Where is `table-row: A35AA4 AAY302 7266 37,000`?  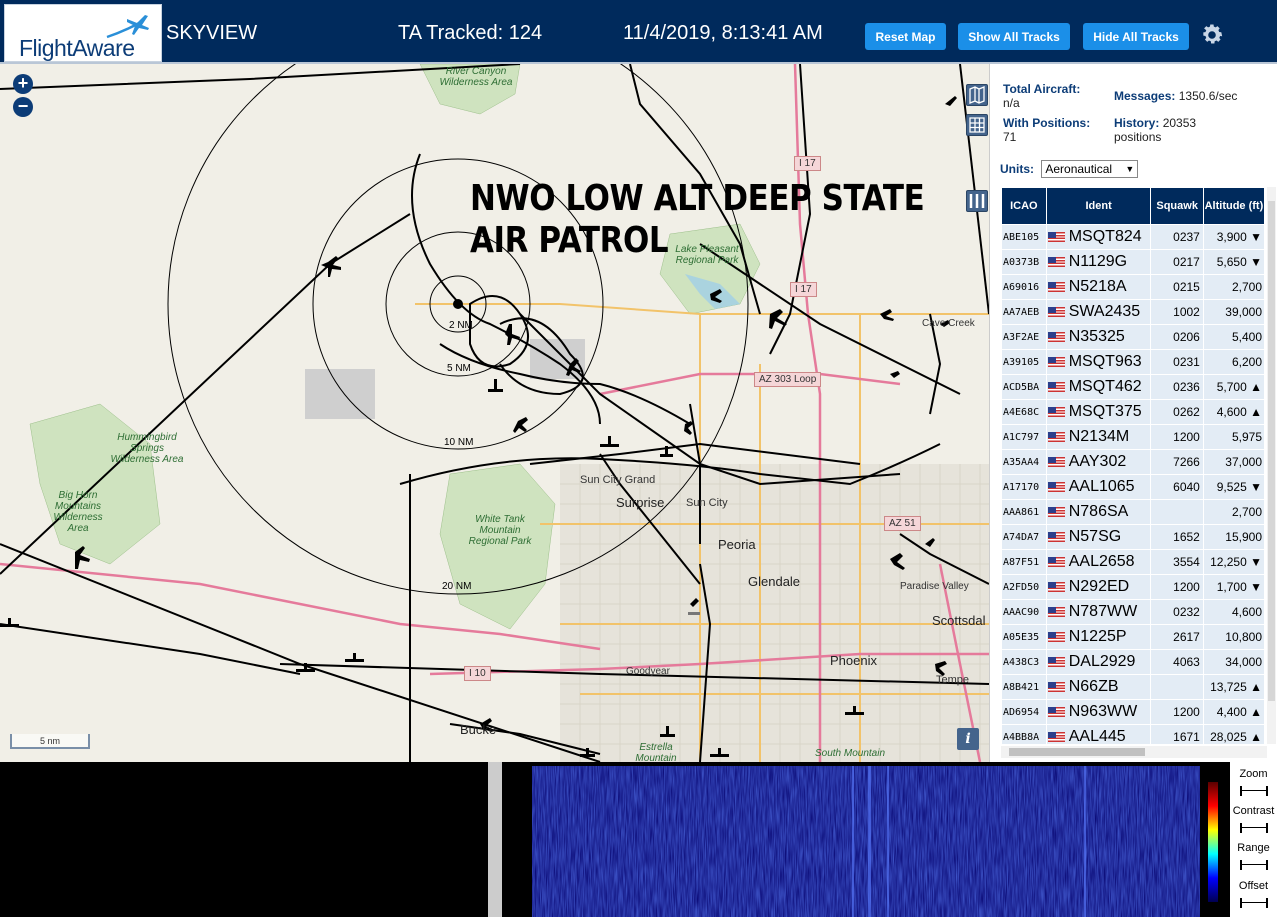 table-row: A35AA4 AAY302 7266 37,000 is located at coordinates (1133, 462).